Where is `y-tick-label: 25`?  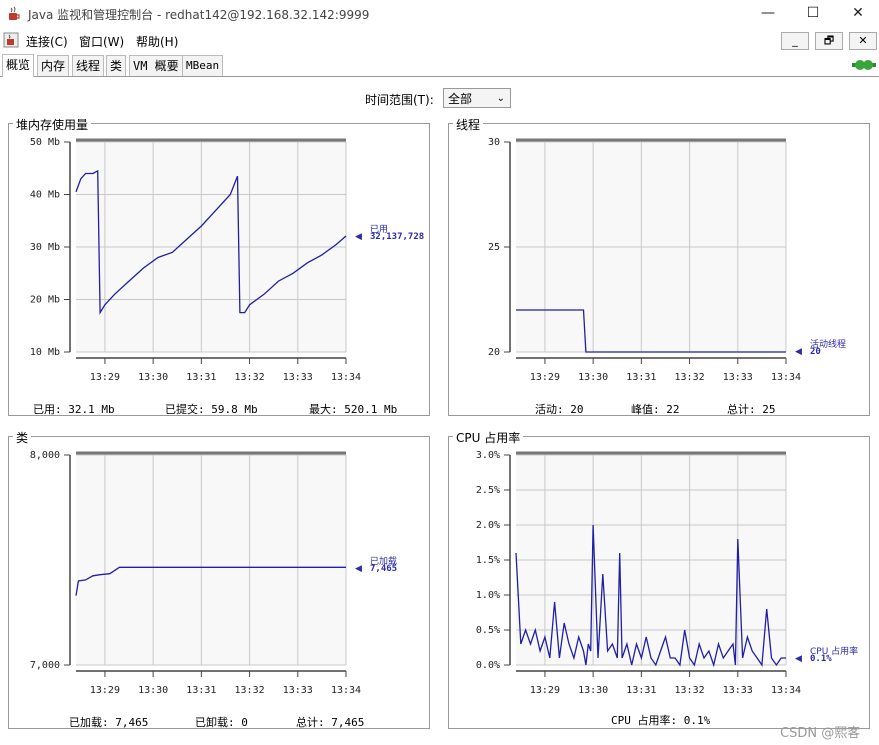
y-tick-label: 25 is located at coordinates (494, 247).